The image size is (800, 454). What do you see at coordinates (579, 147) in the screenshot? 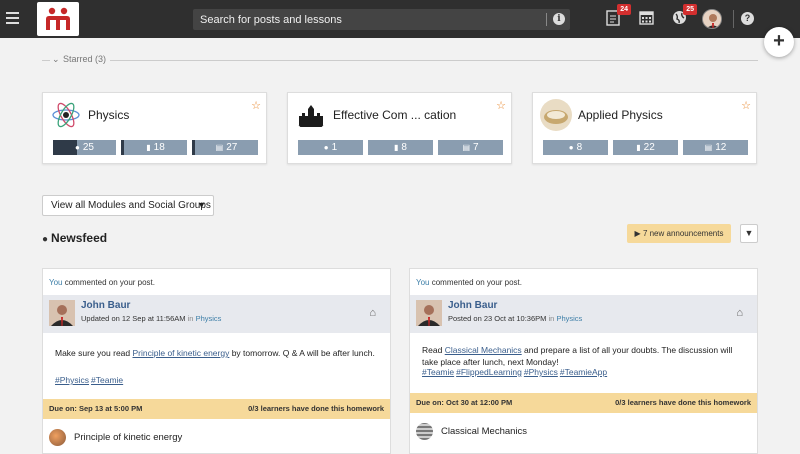
I see `comments-count: 8` at bounding box center [579, 147].